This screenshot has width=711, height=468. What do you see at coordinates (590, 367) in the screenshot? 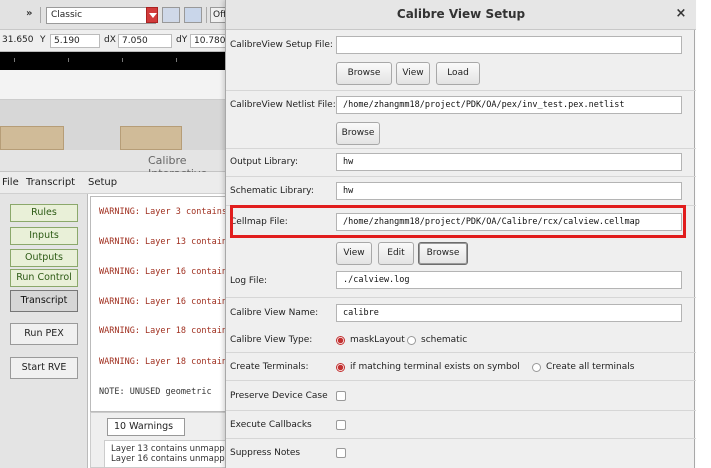
I see `create-all-terminals-option-label: Create all terminals` at bounding box center [590, 367].